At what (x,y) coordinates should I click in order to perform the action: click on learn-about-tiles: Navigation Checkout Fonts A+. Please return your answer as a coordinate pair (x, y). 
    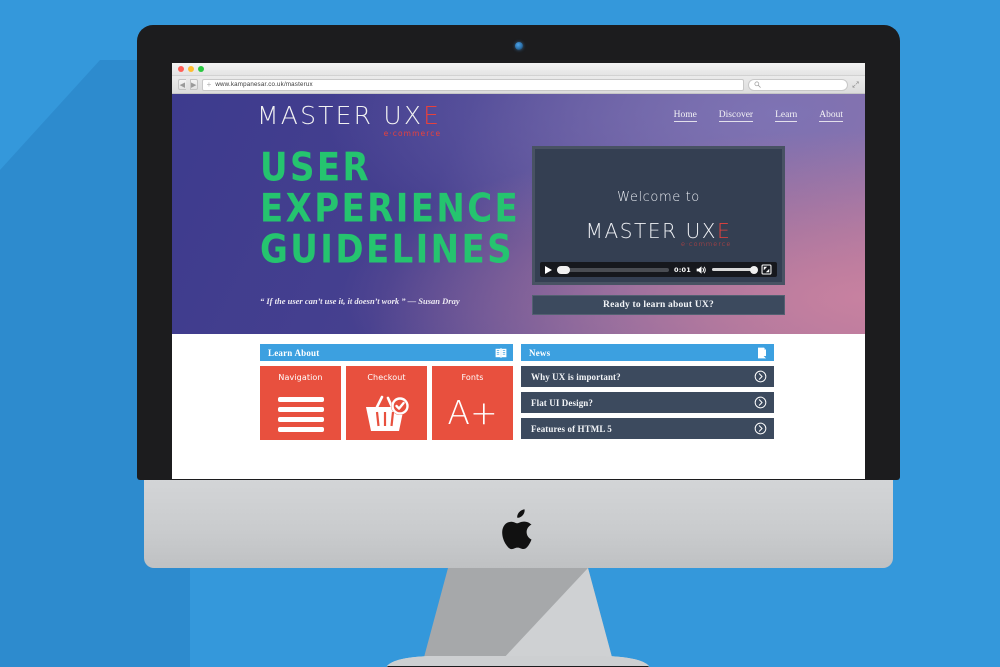
    Looking at the image, I should click on (386, 403).